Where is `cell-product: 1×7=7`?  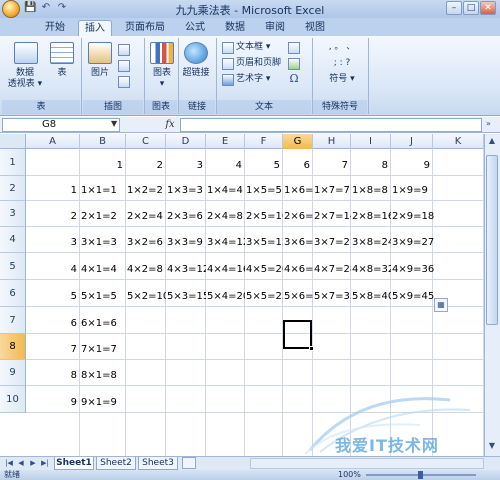 cell-product: 1×7=7 is located at coordinates (332, 191).